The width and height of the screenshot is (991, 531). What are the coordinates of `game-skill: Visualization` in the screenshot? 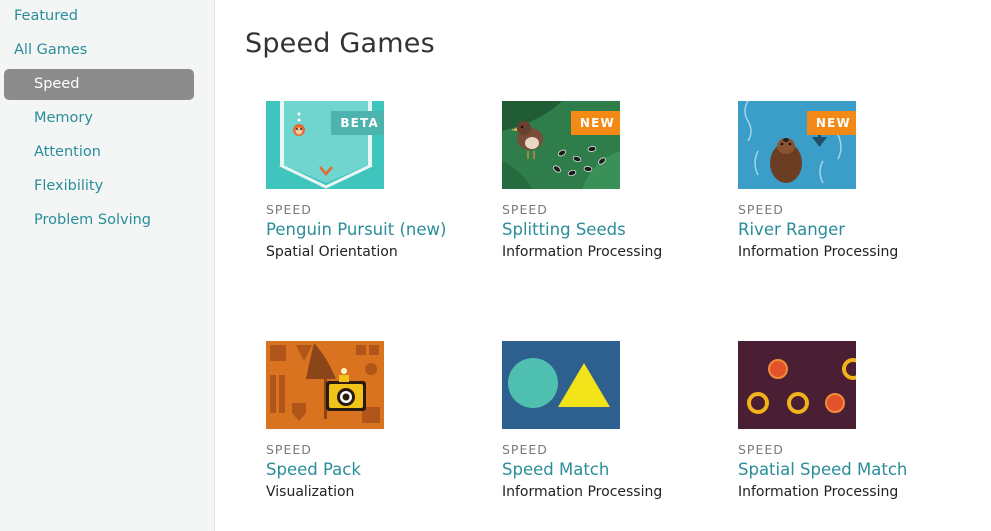 It's located at (310, 492).